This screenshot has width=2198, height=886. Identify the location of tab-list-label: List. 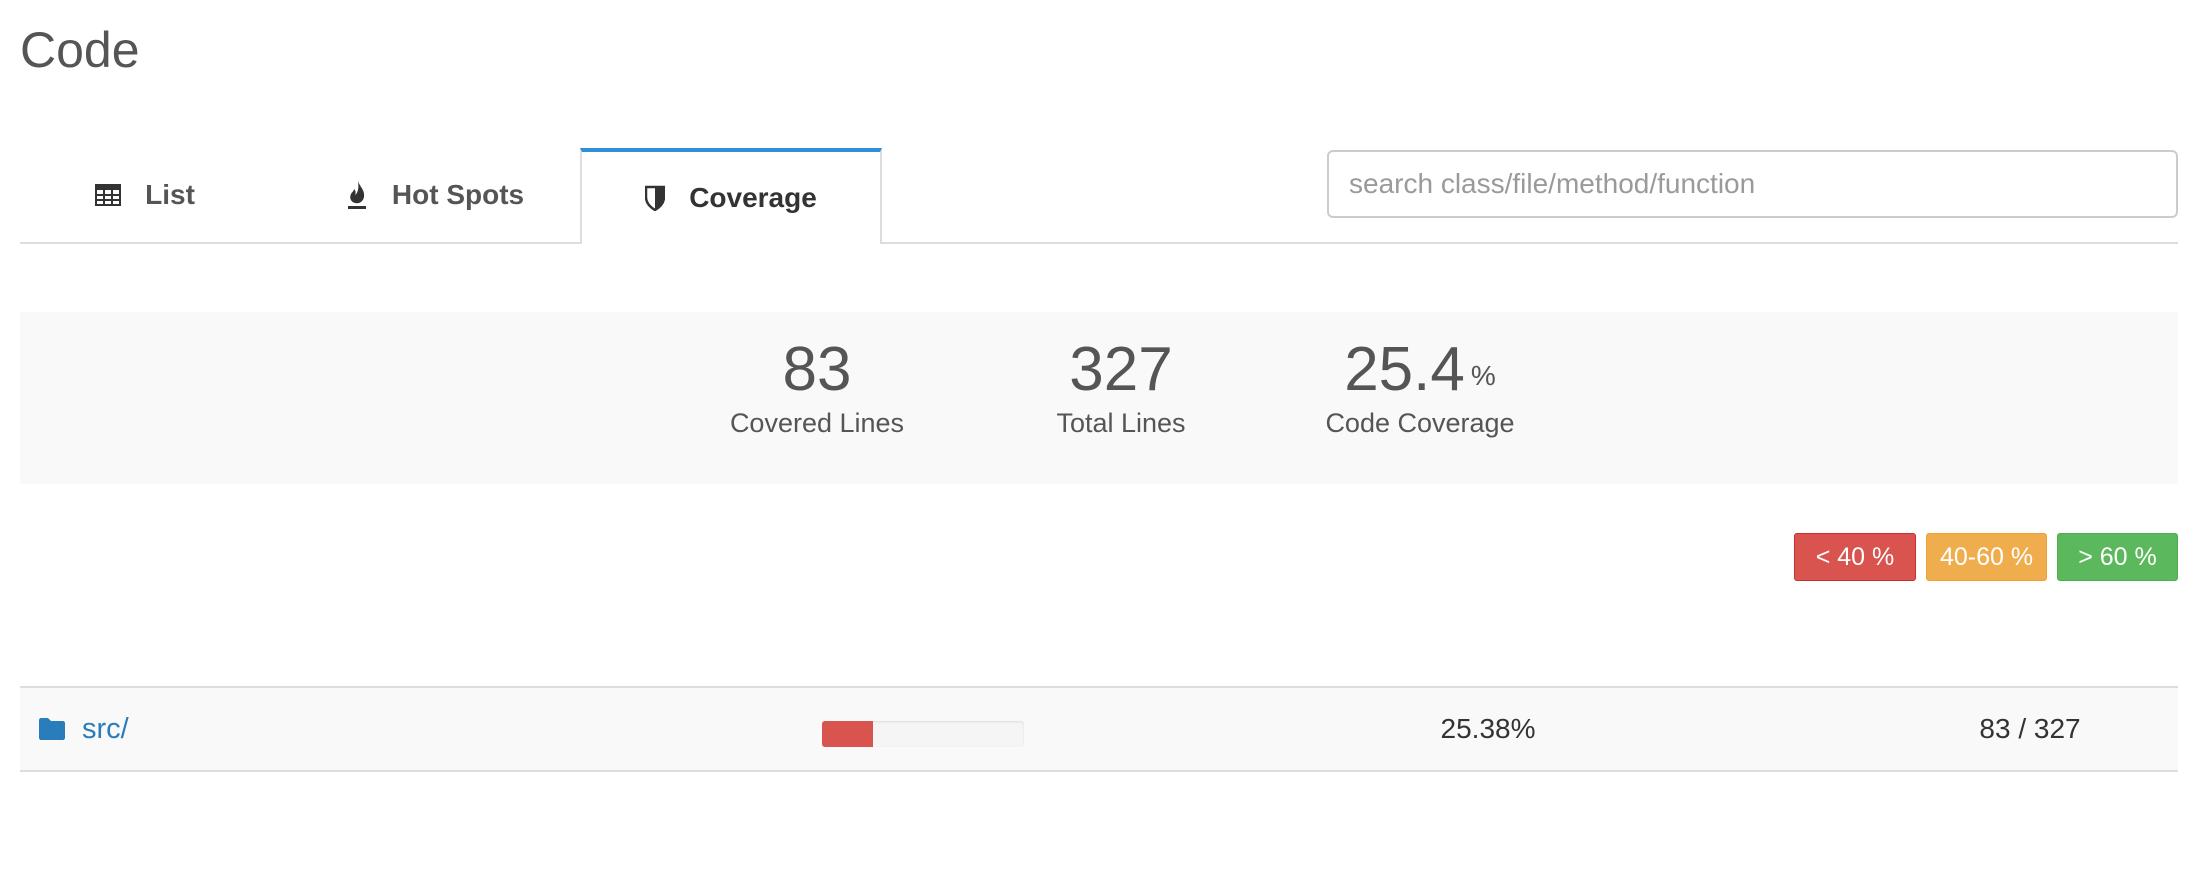
(170, 194).